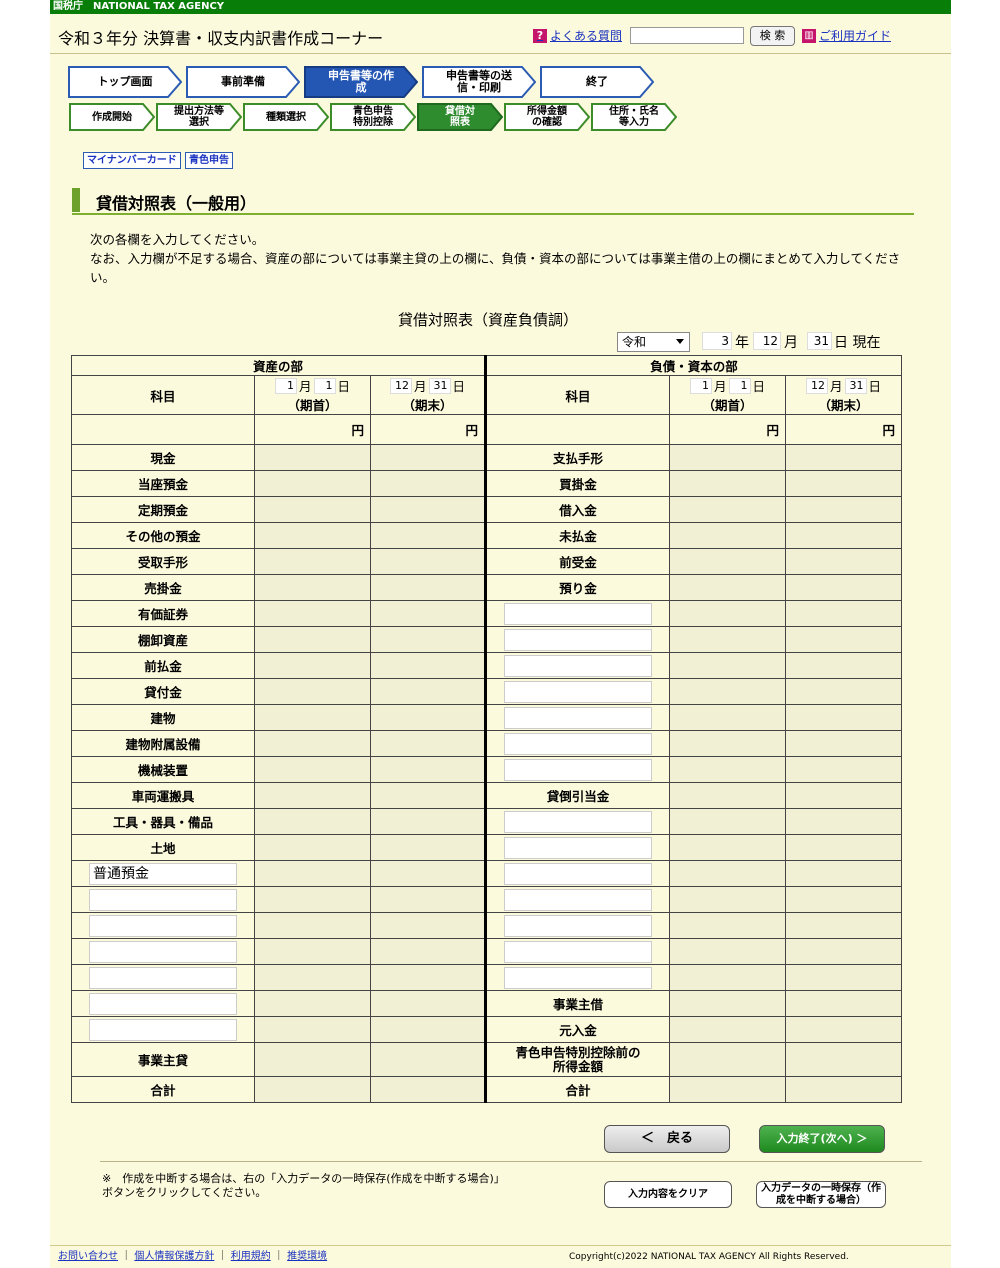 The image size is (1000, 1268). Describe the element at coordinates (668, 1194) in the screenshot. I see `clear-button: 入力内容をクリア` at that location.